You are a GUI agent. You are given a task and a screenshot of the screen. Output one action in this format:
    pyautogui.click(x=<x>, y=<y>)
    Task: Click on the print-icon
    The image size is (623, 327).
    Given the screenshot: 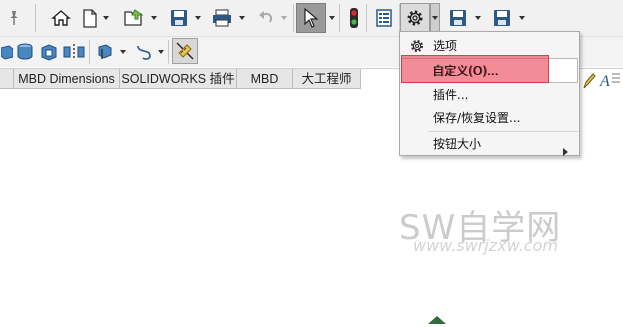 What is the action you would take?
    pyautogui.click(x=222, y=18)
    